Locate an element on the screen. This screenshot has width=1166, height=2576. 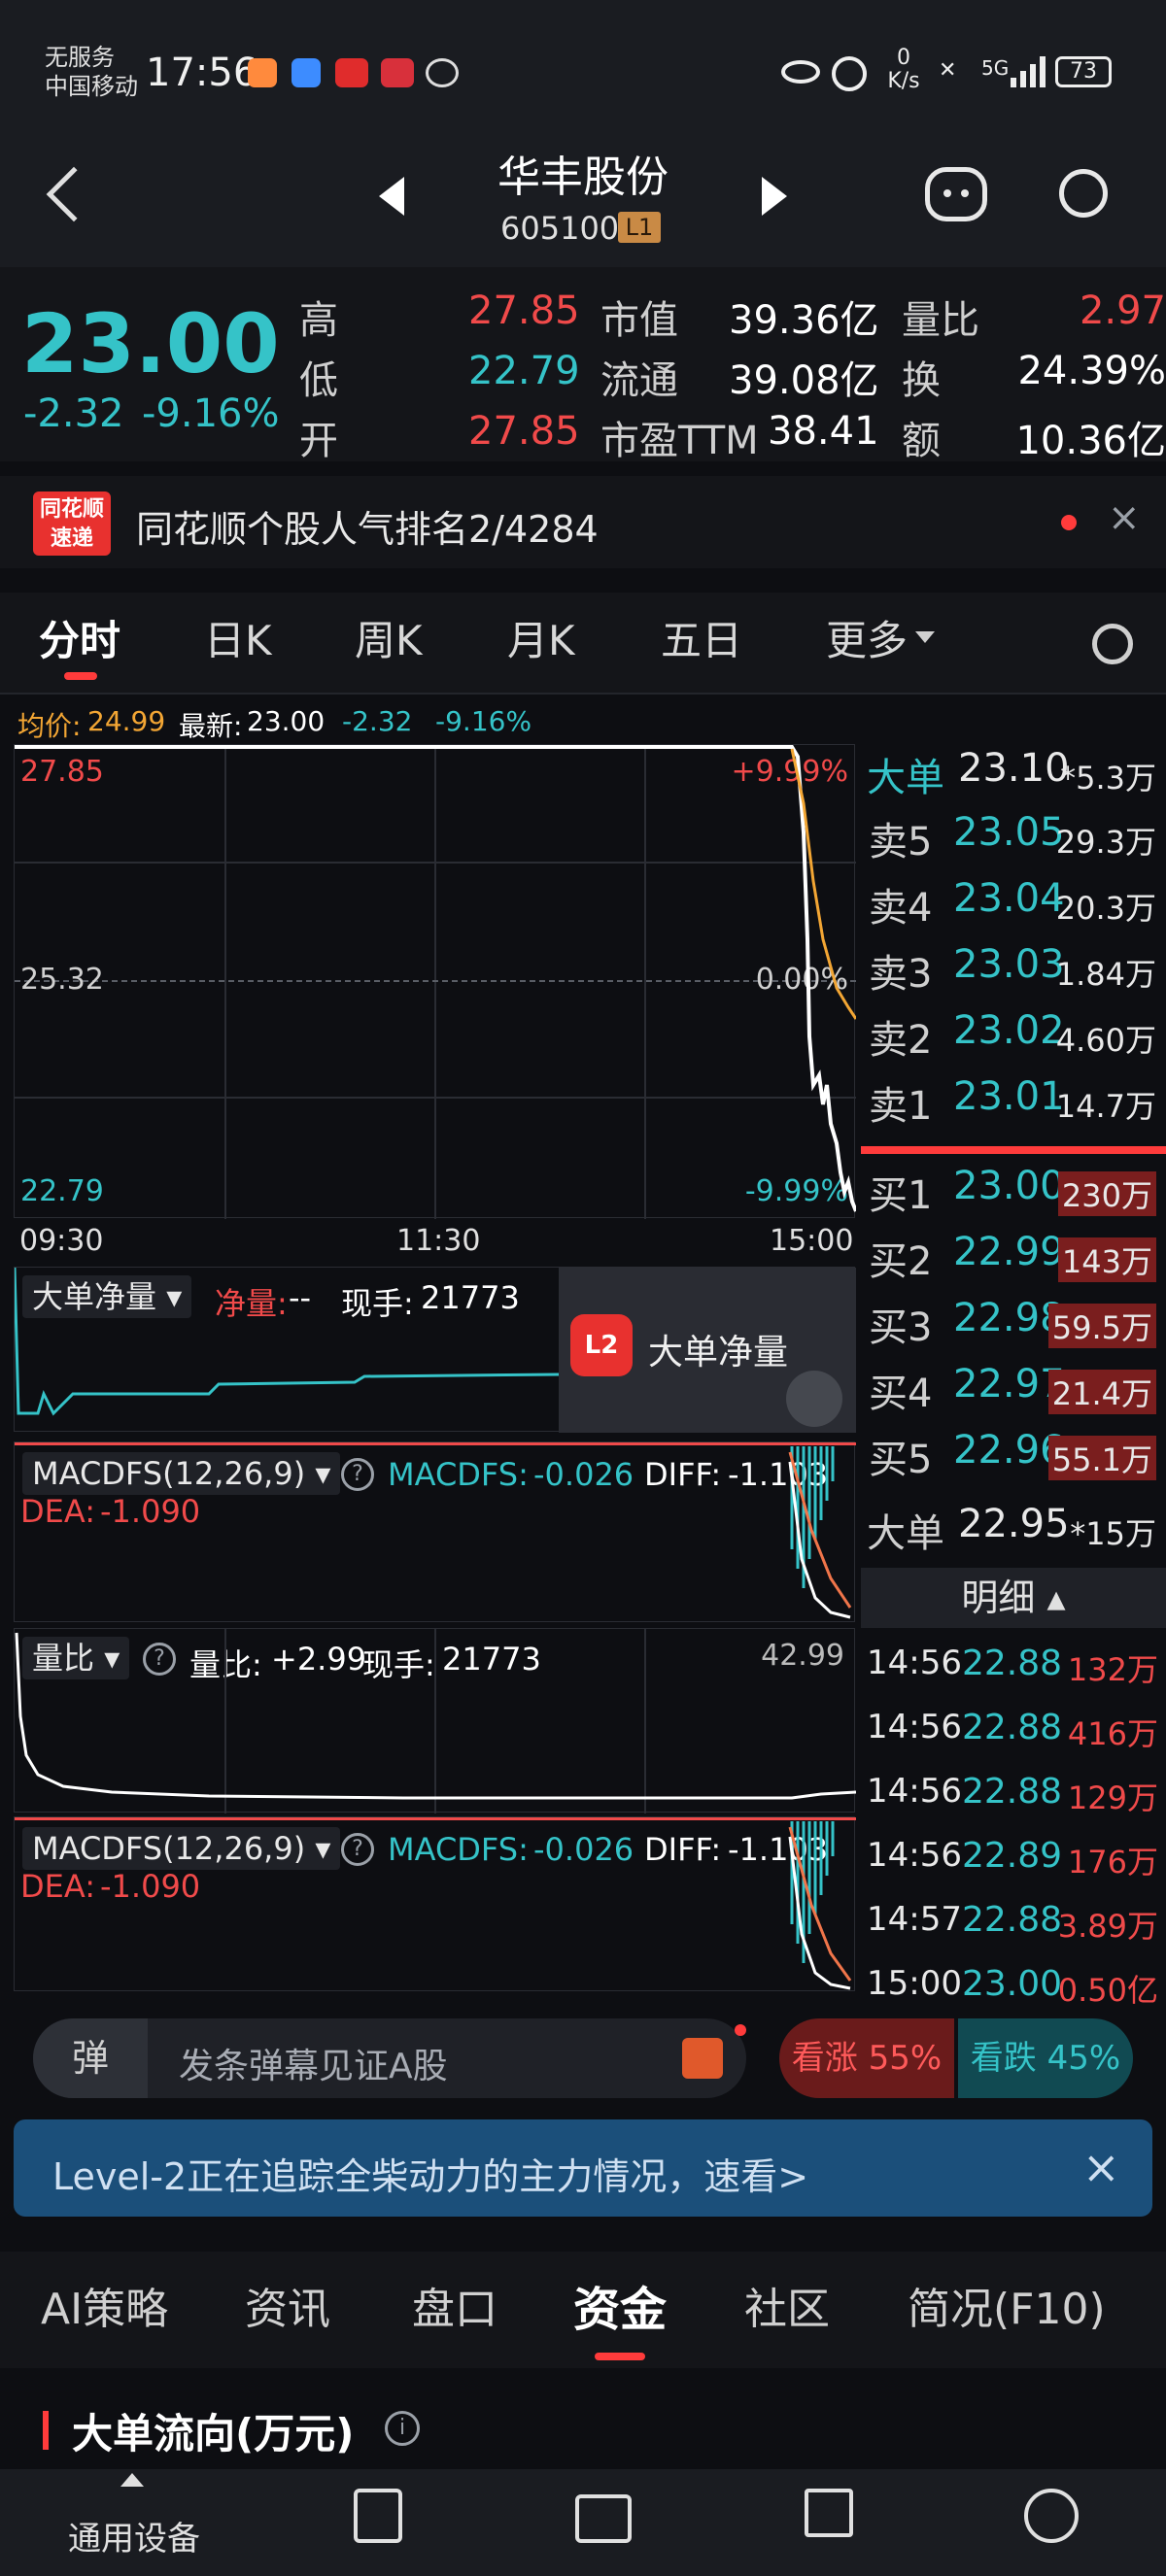
ask-price: 23.02 is located at coordinates (1009, 1030).